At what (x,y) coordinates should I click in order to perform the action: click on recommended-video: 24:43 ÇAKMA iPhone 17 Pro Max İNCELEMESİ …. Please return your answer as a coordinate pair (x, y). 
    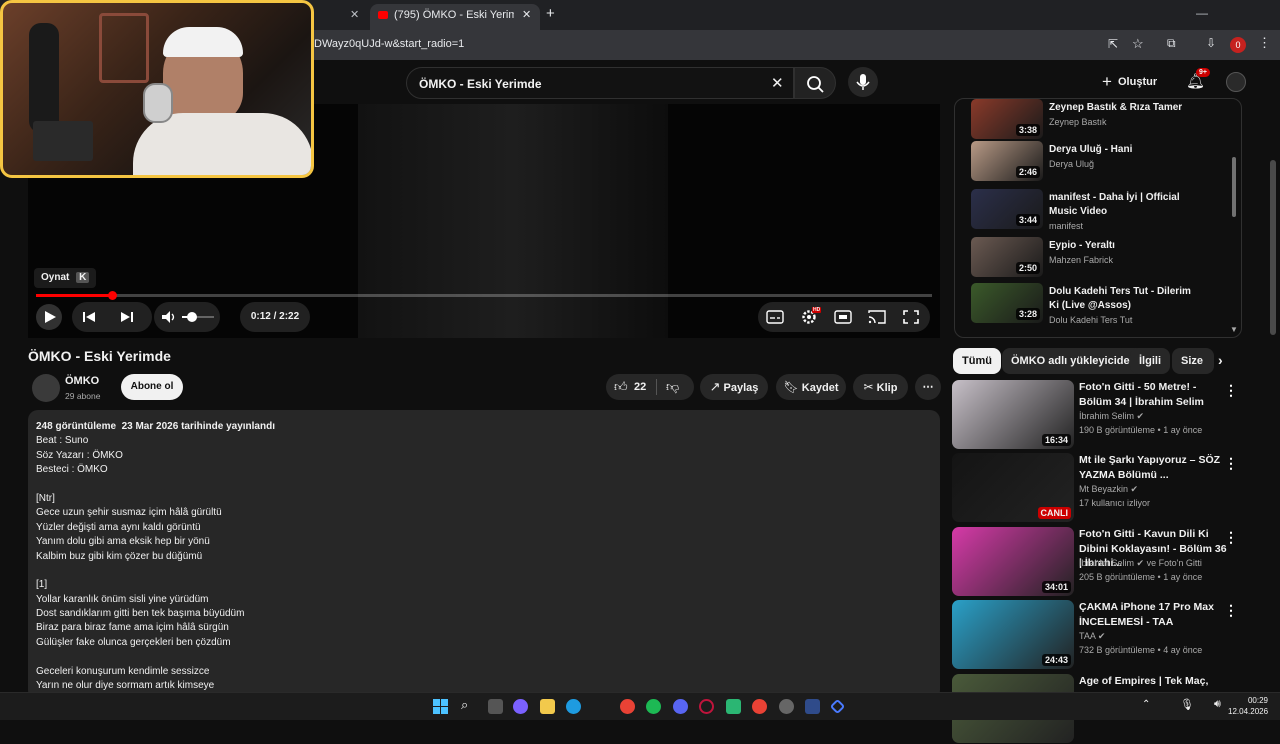
    Looking at the image, I should click on (1107, 635).